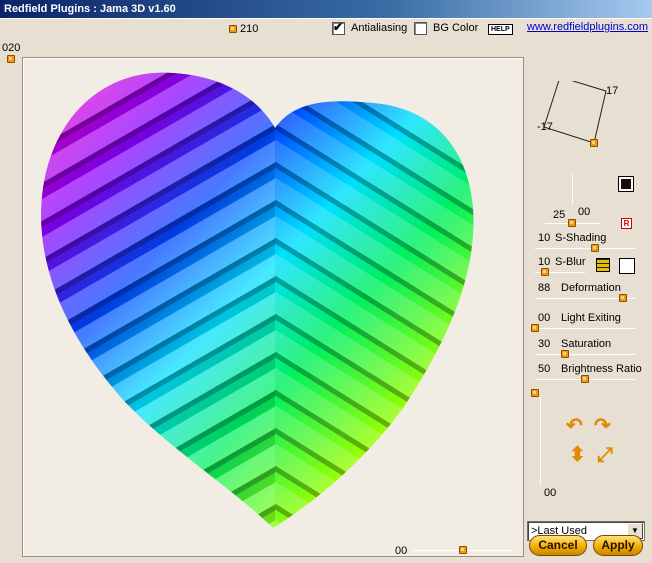 The image size is (652, 563). Describe the element at coordinates (544, 318) in the screenshot. I see `light-exiting-value: 00` at that location.